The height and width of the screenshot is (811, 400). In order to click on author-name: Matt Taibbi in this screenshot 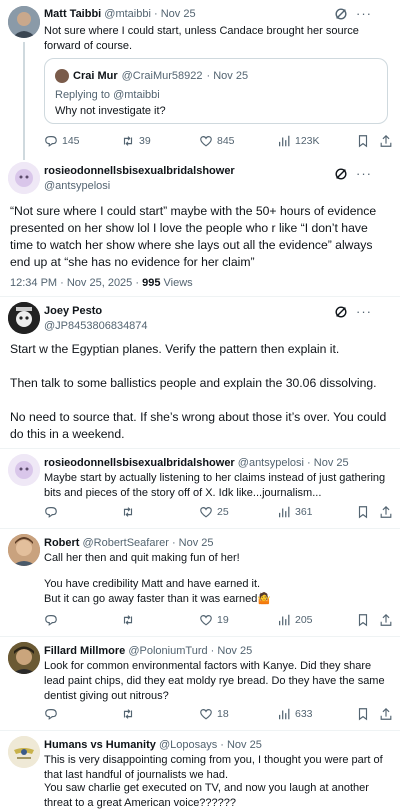, I will do `click(72, 14)`.